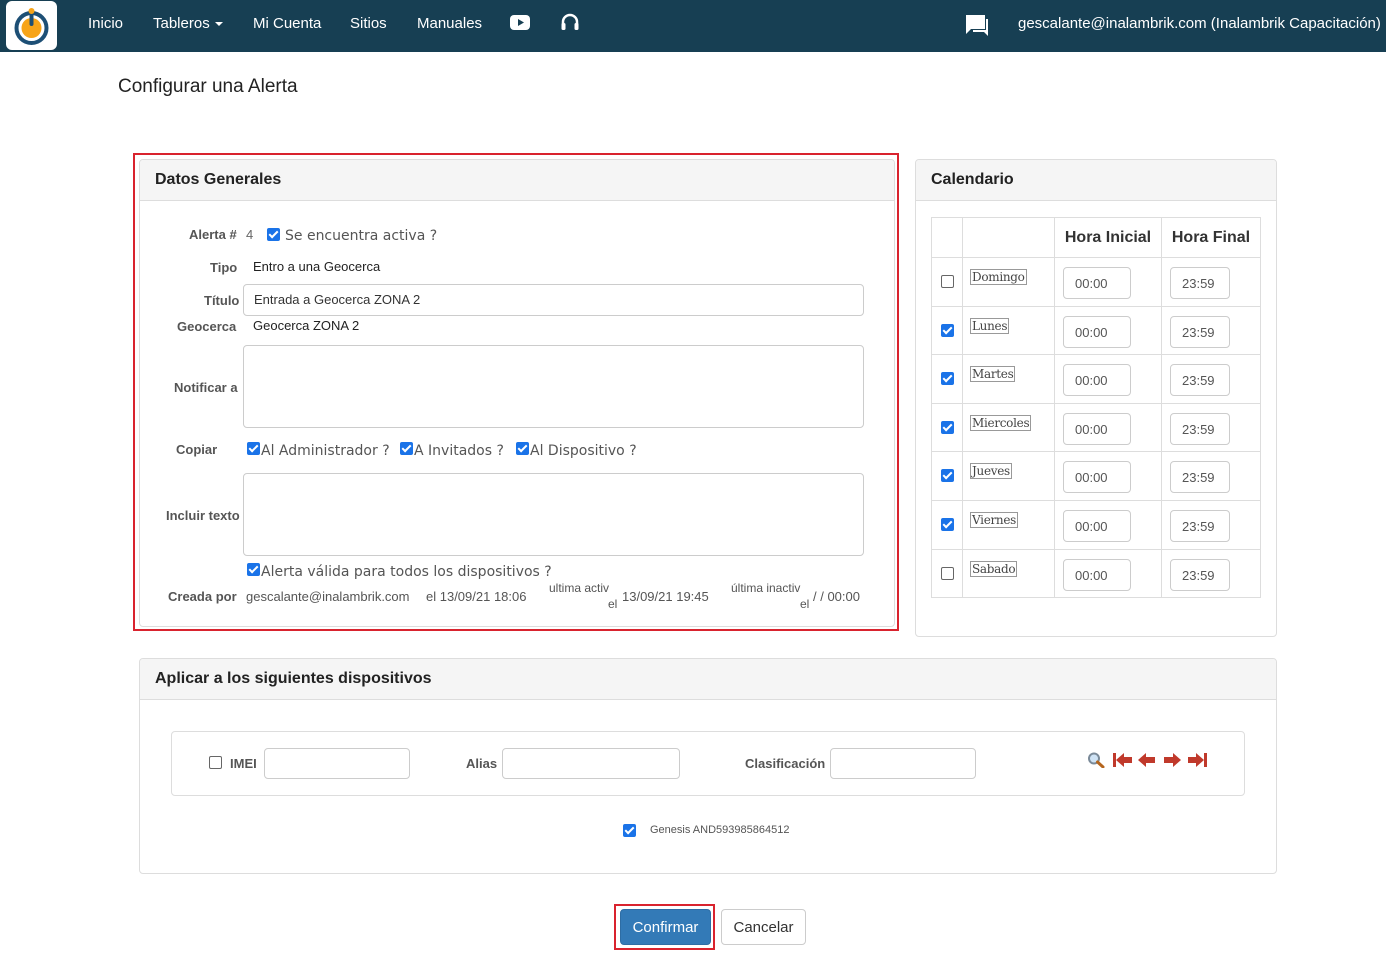  What do you see at coordinates (990, 325) in the screenshot?
I see `day-label-lunes: Lunes` at bounding box center [990, 325].